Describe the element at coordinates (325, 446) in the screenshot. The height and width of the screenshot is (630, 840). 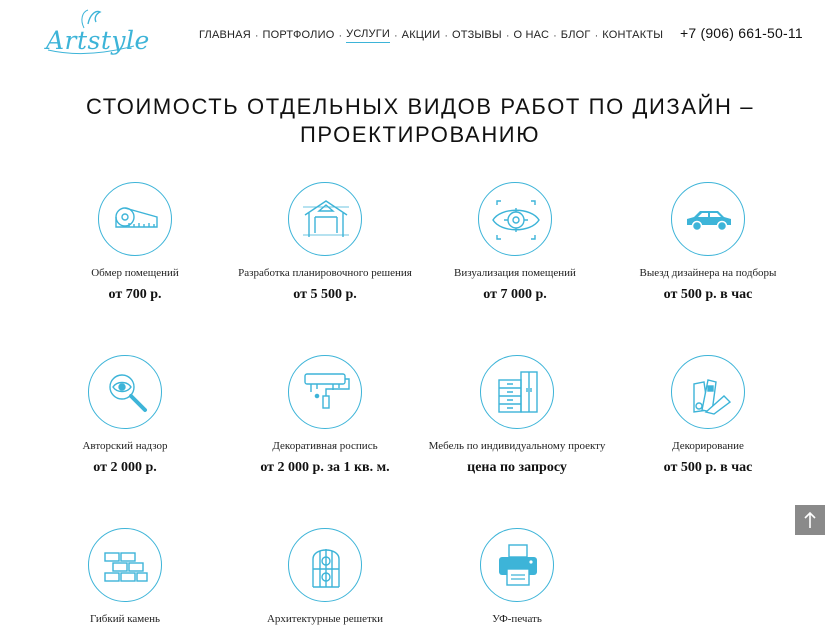
I see `service-name: Декоративная роспись` at that location.